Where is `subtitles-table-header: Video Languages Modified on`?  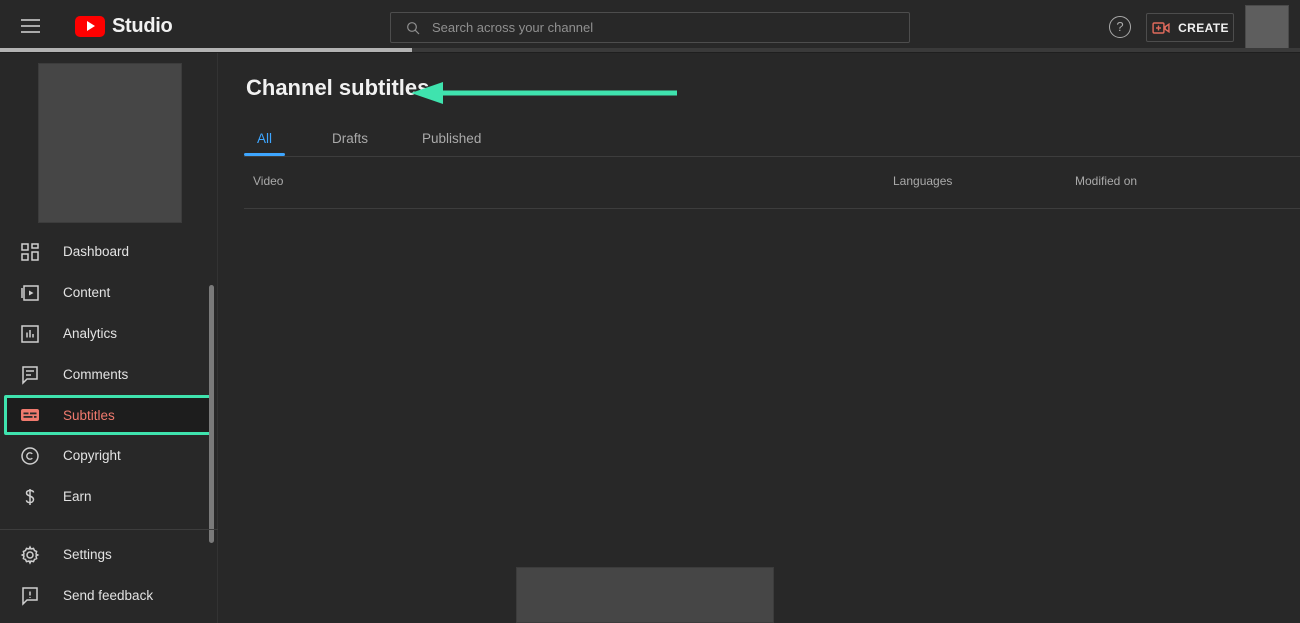
subtitles-table-header: Video Languages Modified on is located at coordinates (772, 183).